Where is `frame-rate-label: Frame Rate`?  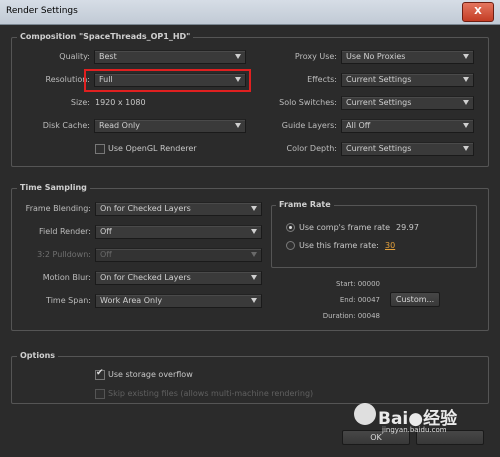 frame-rate-label: Frame Rate is located at coordinates (305, 204).